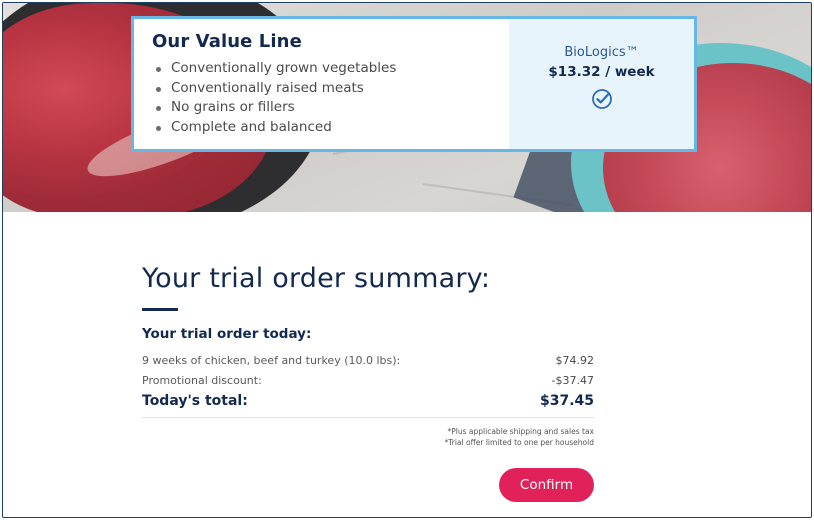  Describe the element at coordinates (575, 360) in the screenshot. I see `line-amount: $74.92` at that location.